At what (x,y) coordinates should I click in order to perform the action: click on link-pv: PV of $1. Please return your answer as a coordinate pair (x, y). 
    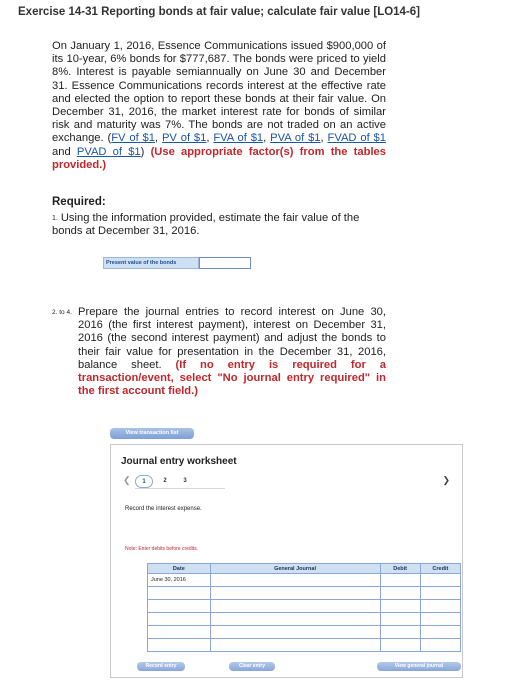
    Looking at the image, I should click on (184, 138).